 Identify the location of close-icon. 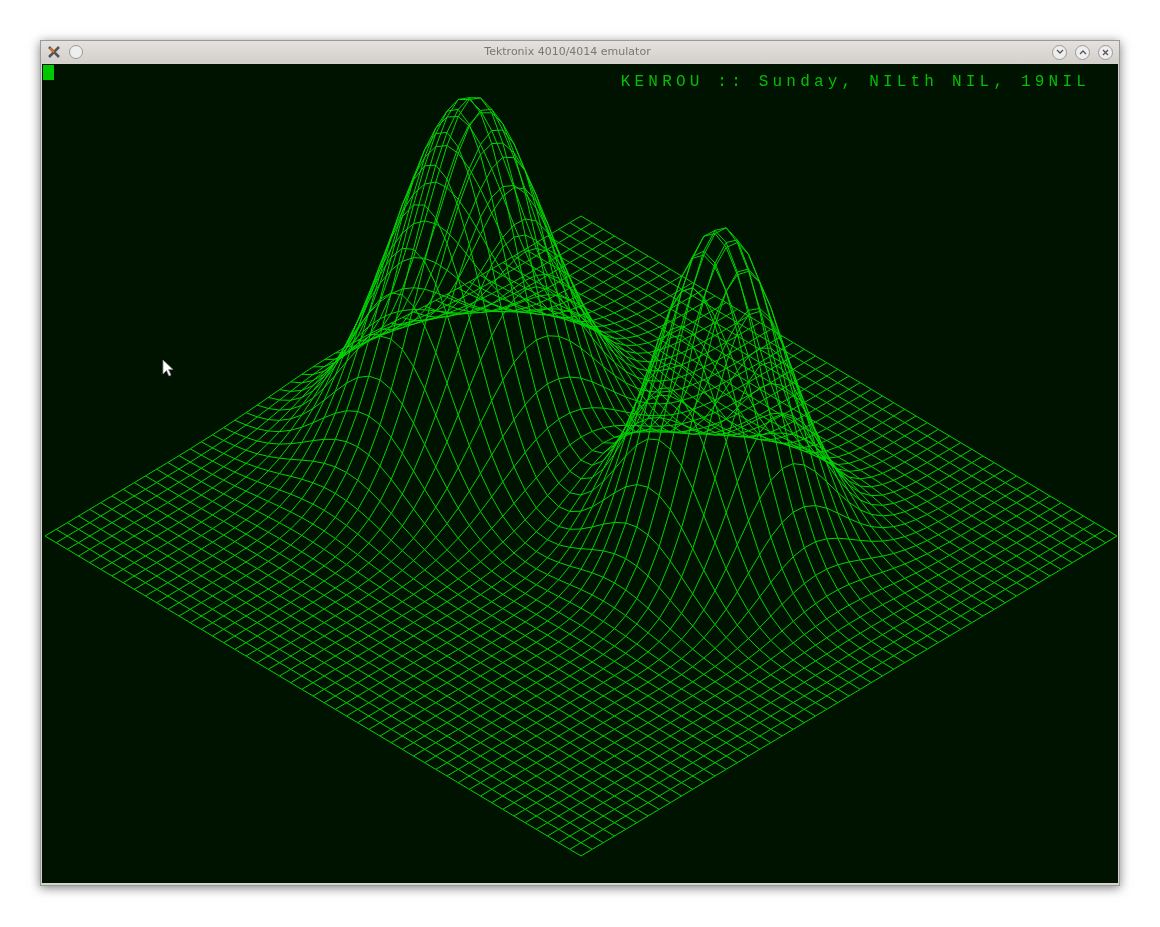
(1105, 52).